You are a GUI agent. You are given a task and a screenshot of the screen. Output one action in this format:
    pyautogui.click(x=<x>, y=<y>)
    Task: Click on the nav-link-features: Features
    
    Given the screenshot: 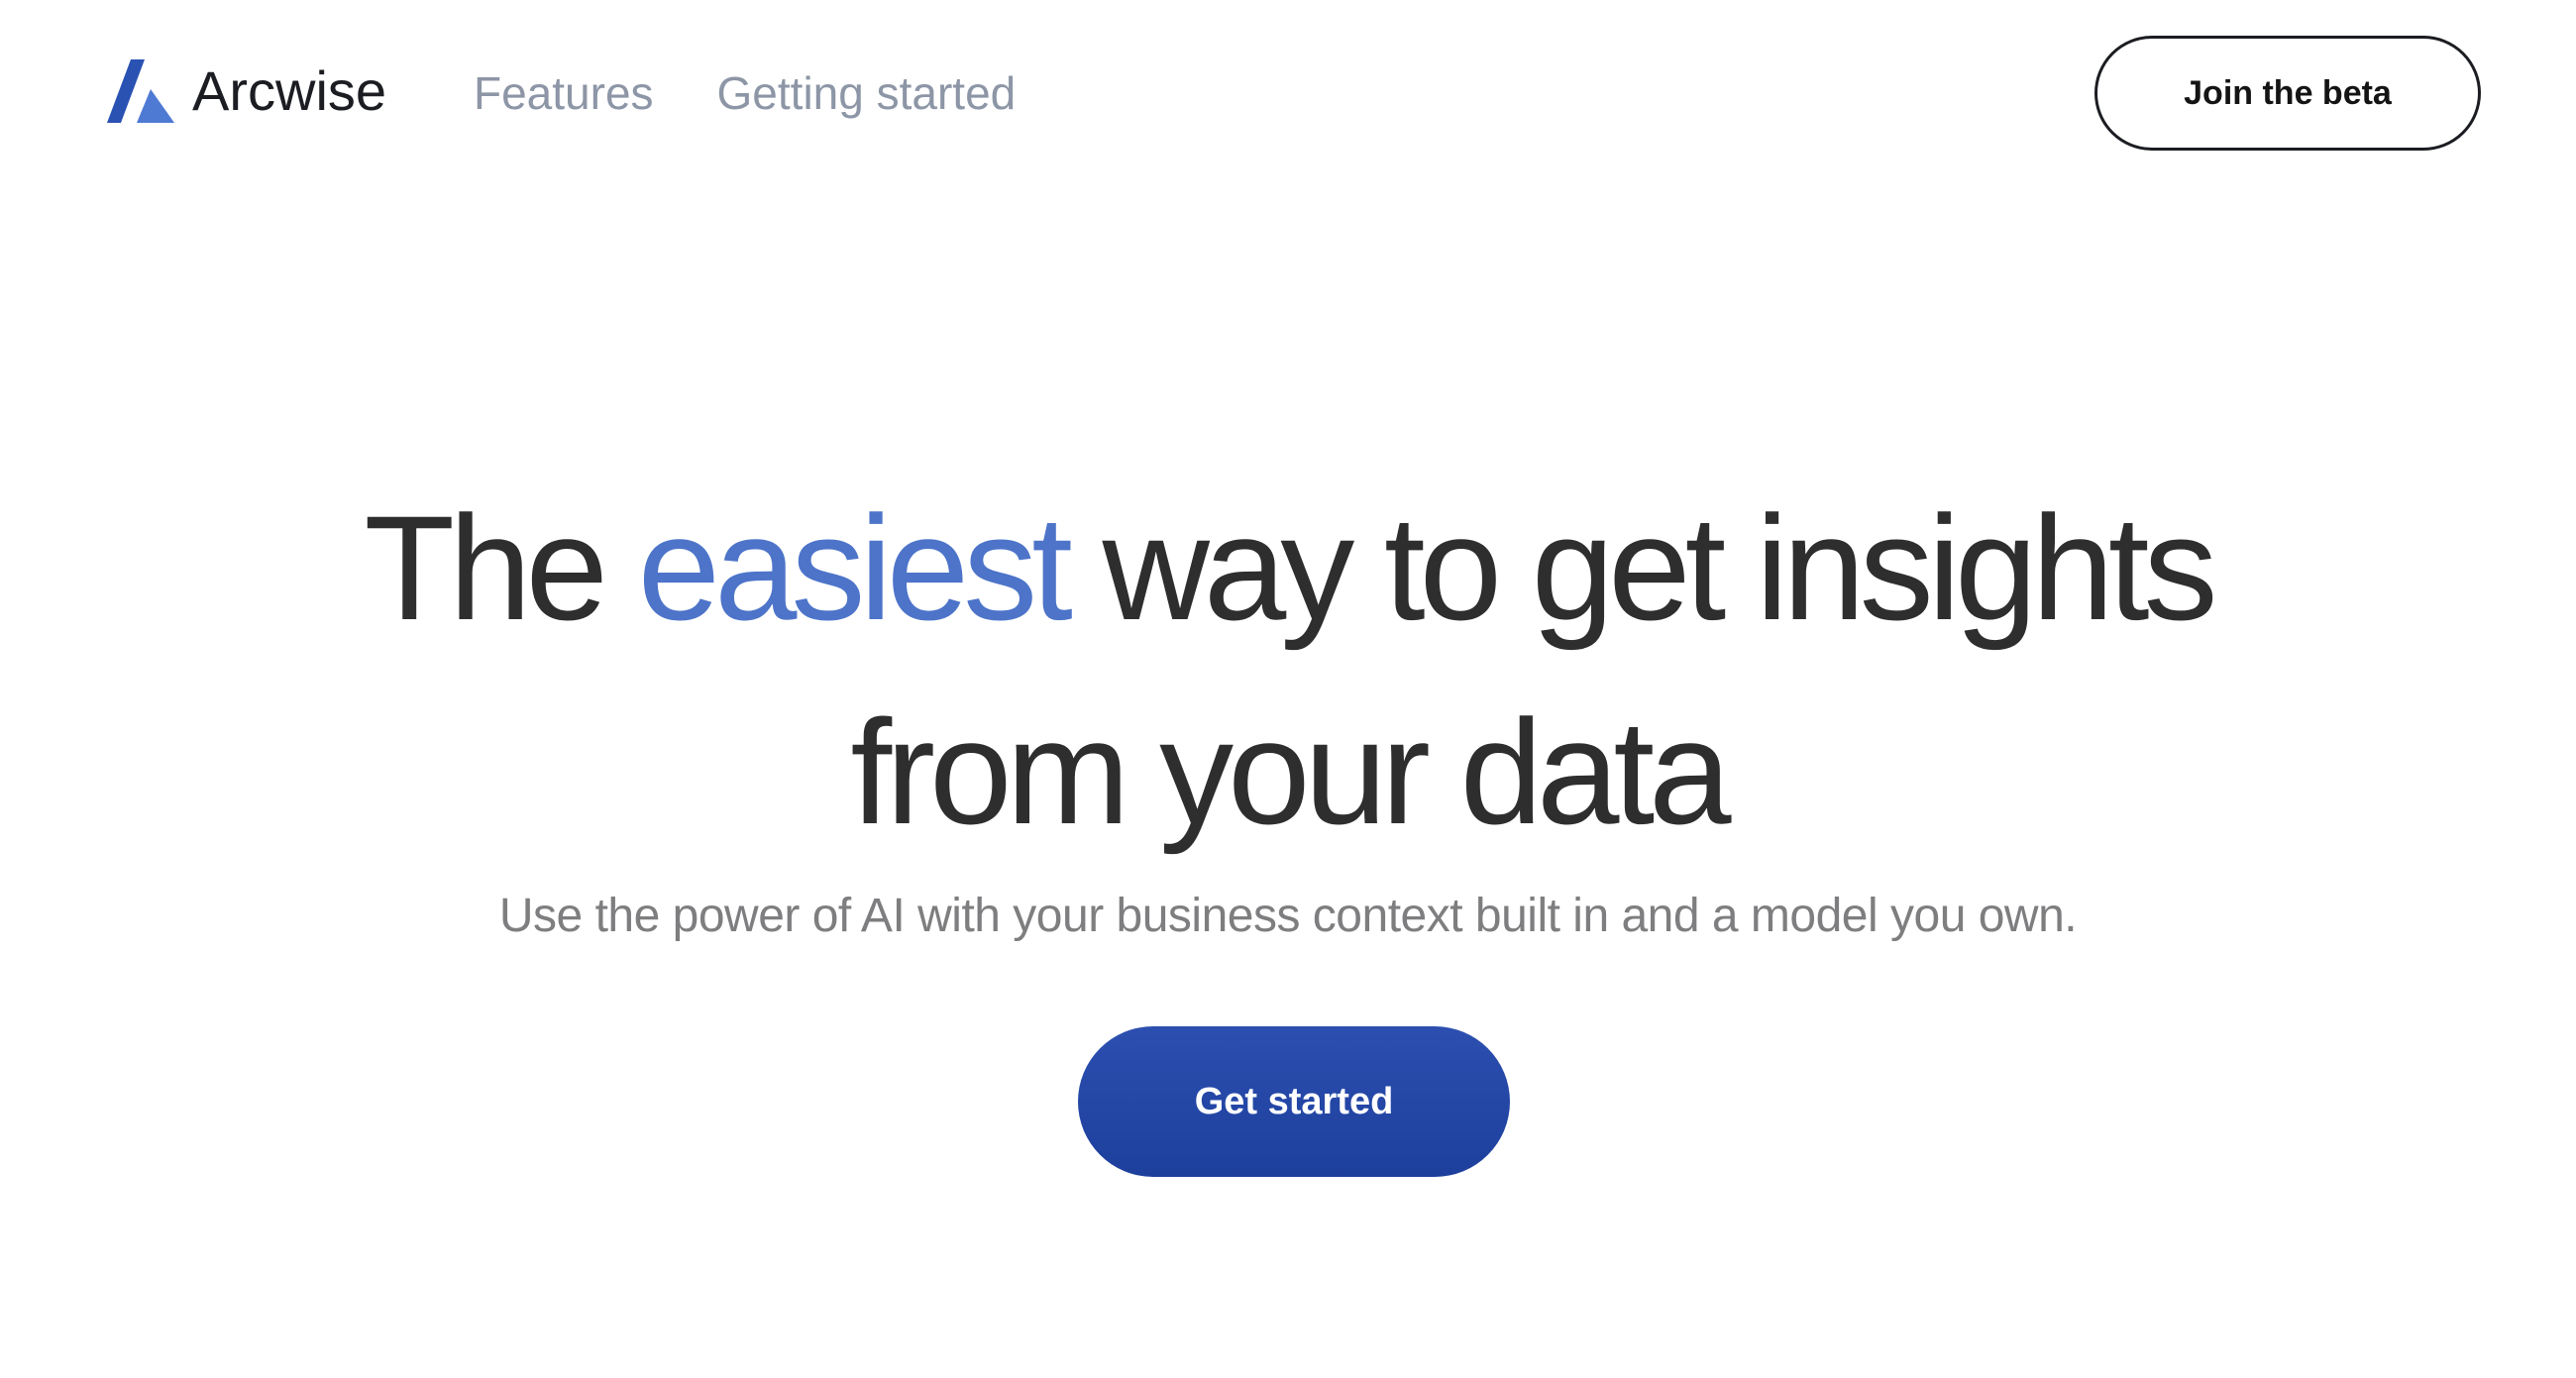 What is the action you would take?
    pyautogui.click(x=564, y=93)
    